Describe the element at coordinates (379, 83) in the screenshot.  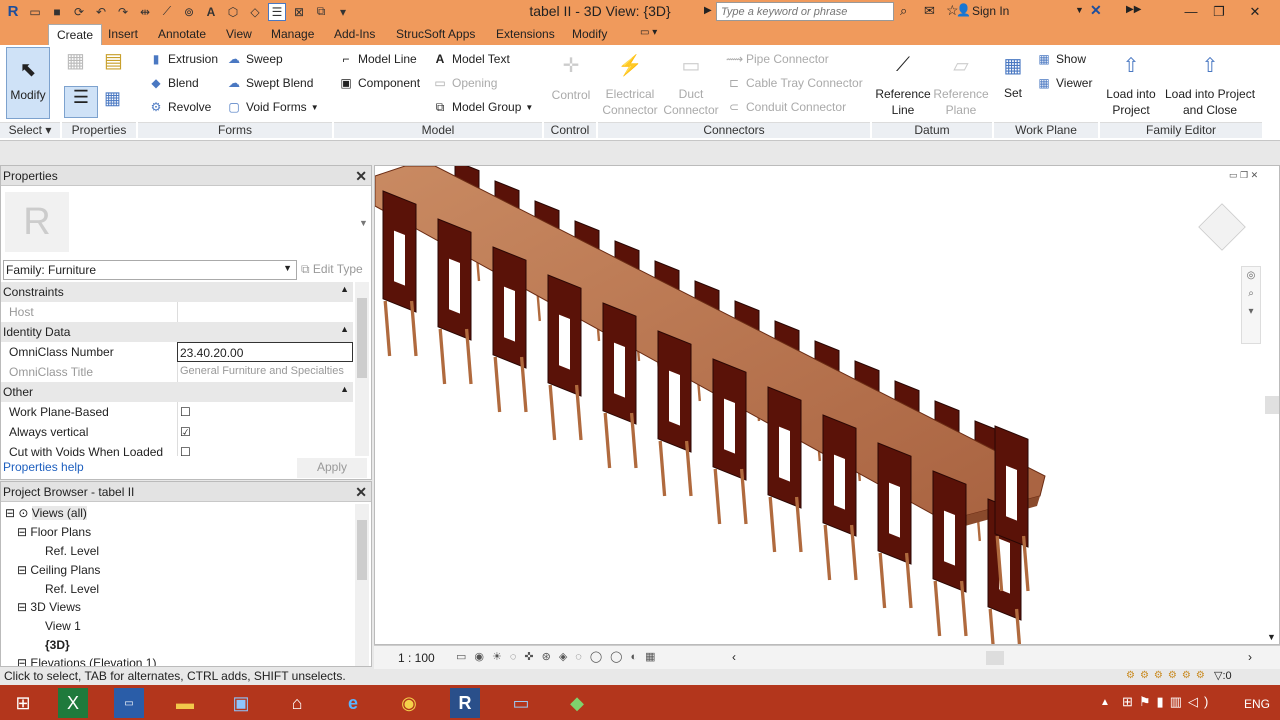
I see `component-button: ▣ Component` at that location.